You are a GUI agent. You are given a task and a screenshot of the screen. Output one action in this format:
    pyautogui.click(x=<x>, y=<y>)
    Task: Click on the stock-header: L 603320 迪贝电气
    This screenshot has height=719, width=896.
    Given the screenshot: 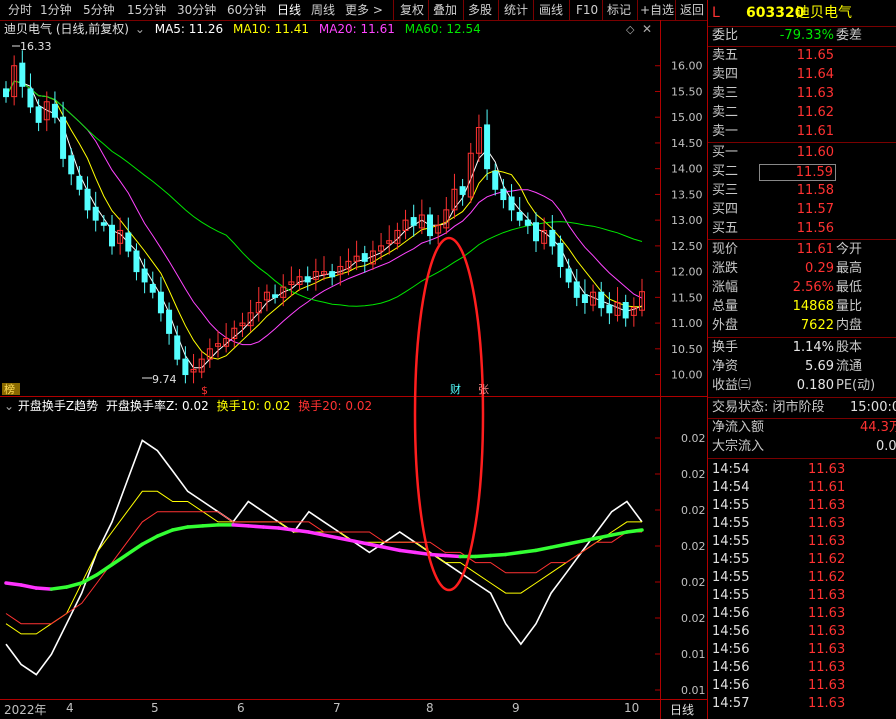 What is the action you would take?
    pyautogui.click(x=802, y=13)
    